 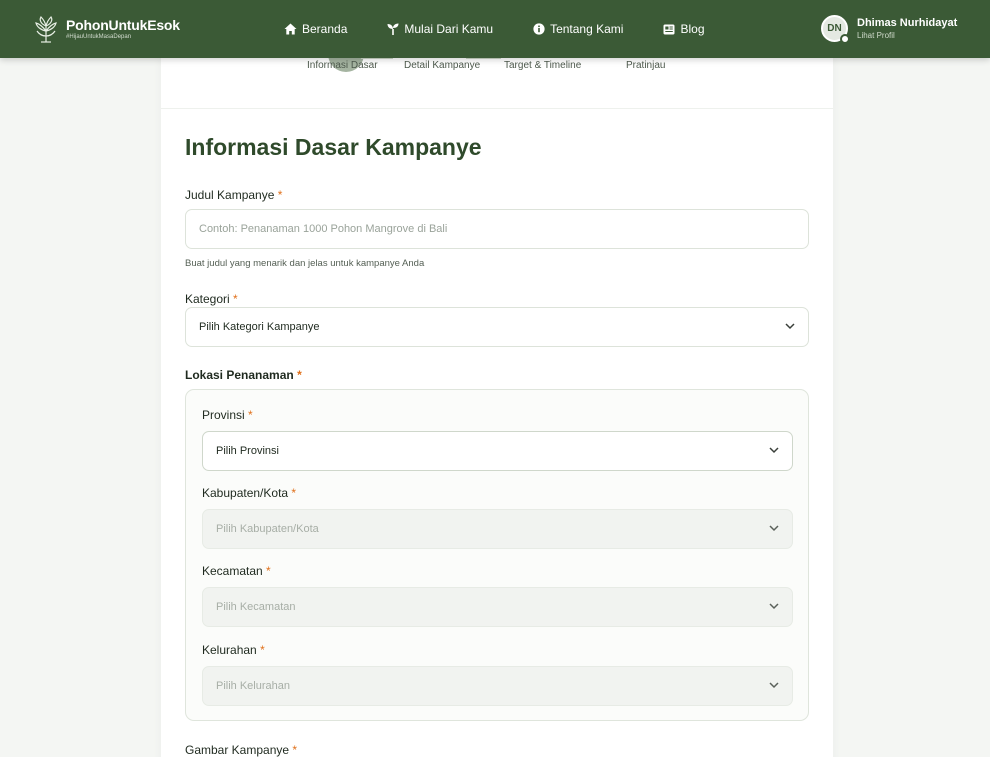 What do you see at coordinates (207, 299) in the screenshot?
I see `kategori-label-text: Kategori` at bounding box center [207, 299].